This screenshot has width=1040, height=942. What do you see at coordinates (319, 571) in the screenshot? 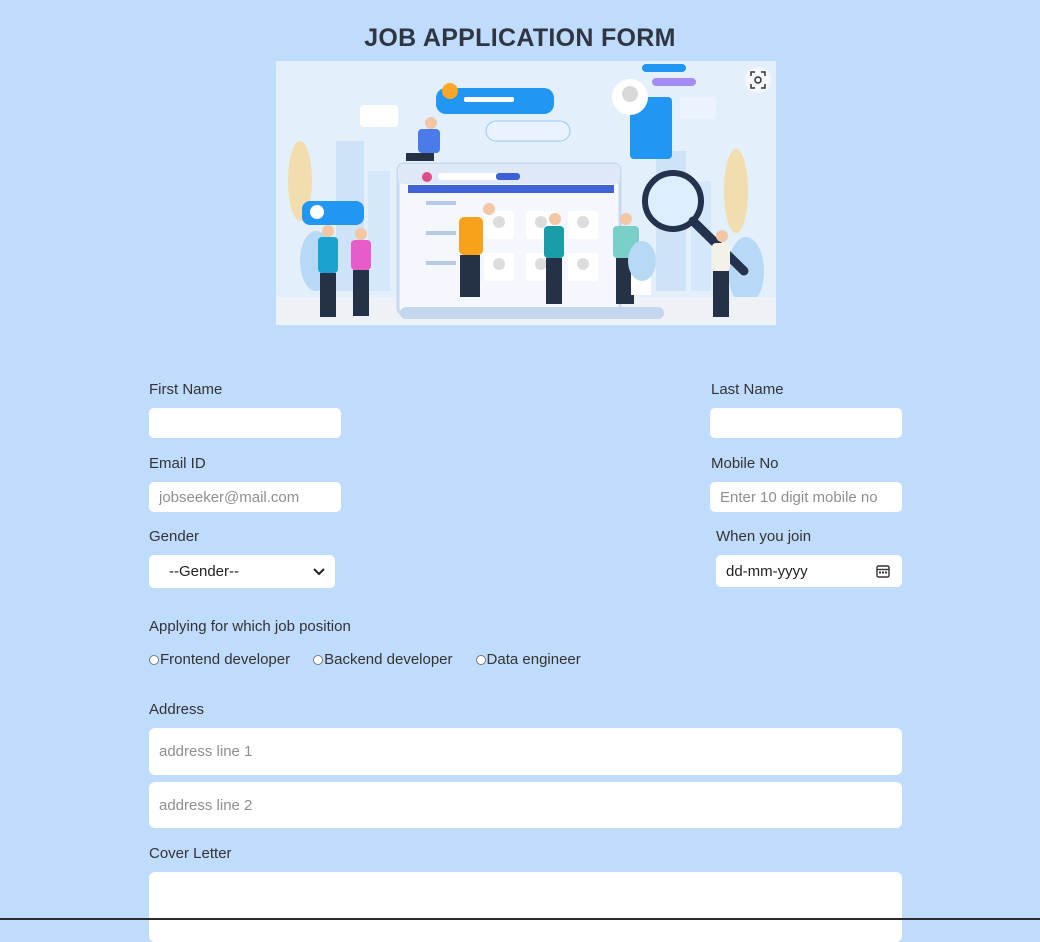
I see `chevron-down-icon` at bounding box center [319, 571].